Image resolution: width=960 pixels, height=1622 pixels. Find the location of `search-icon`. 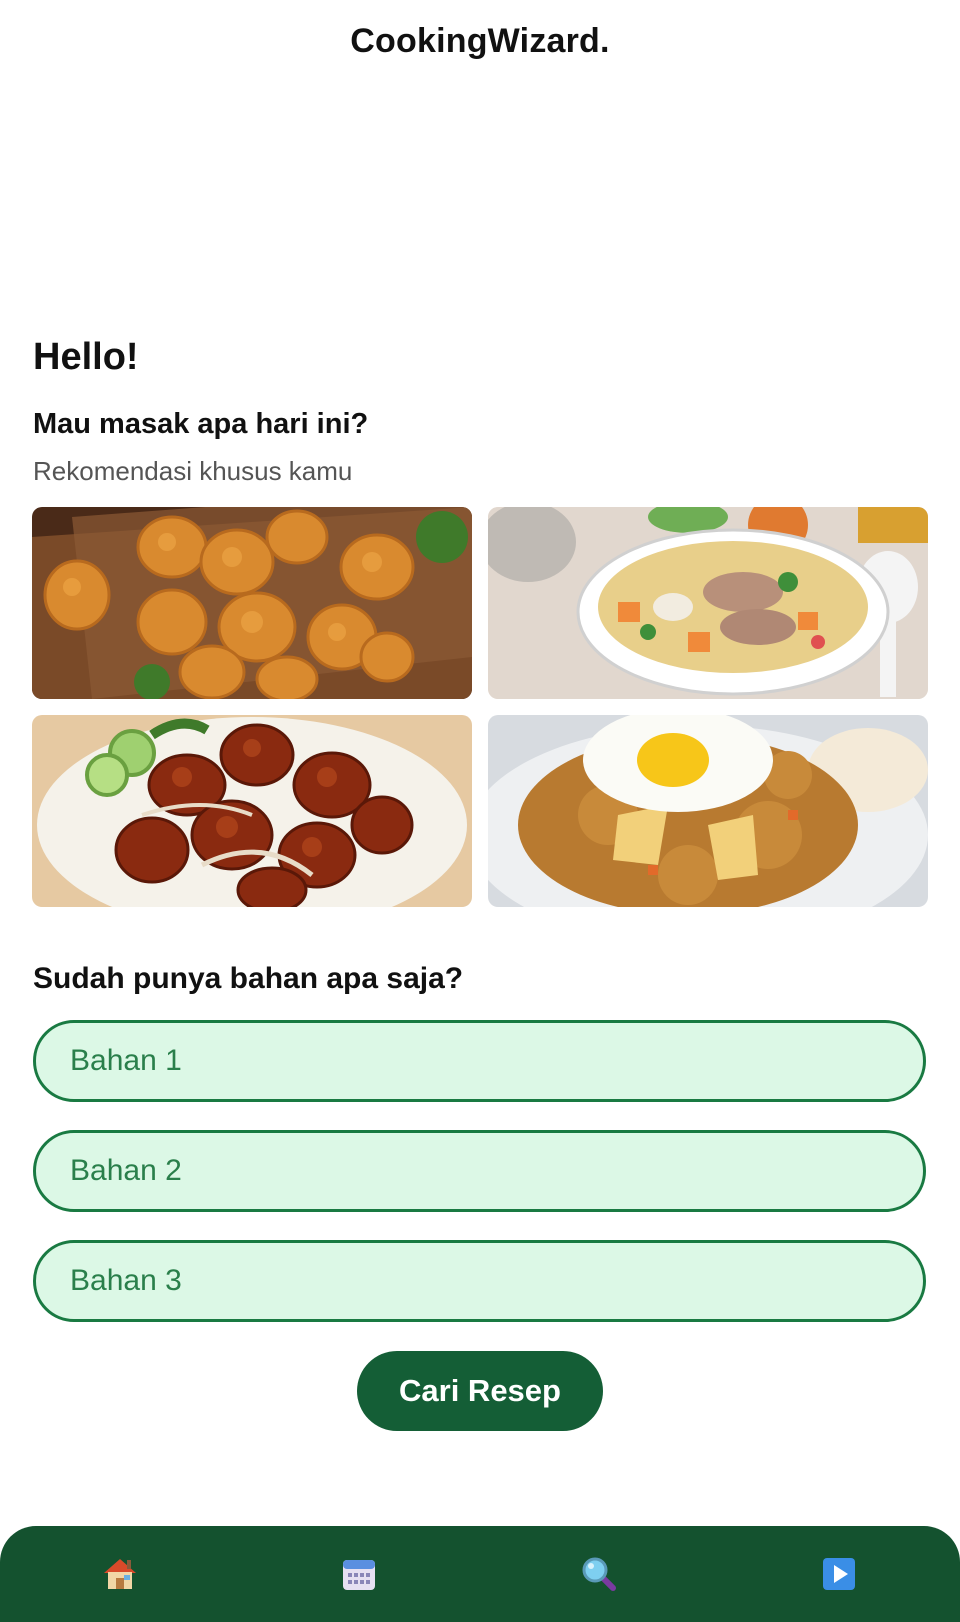

search-icon is located at coordinates (599, 1574).